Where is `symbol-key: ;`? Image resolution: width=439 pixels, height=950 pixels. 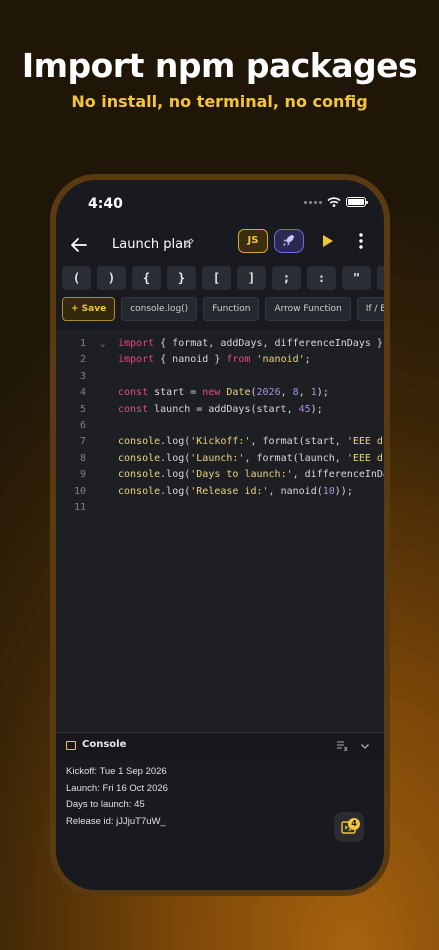 symbol-key: ; is located at coordinates (286, 278).